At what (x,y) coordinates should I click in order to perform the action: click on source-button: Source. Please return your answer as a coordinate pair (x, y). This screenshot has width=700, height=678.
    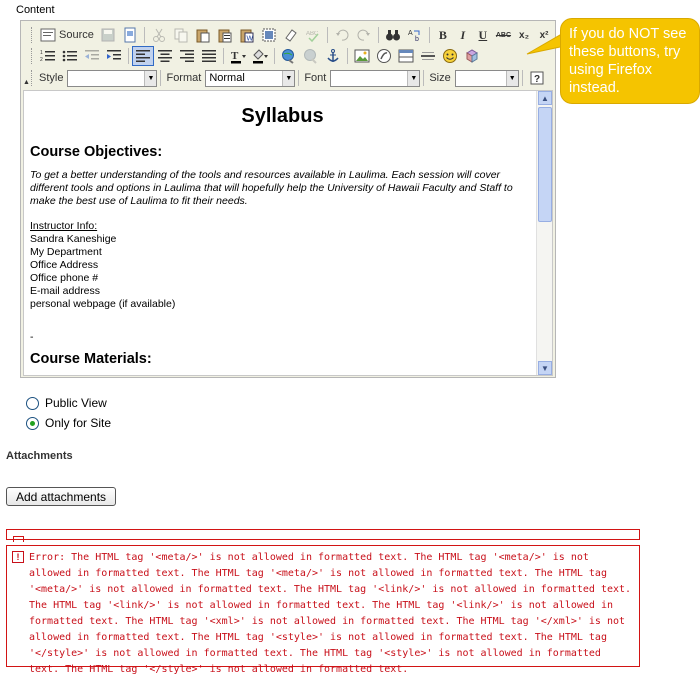
    Looking at the image, I should click on (67, 35).